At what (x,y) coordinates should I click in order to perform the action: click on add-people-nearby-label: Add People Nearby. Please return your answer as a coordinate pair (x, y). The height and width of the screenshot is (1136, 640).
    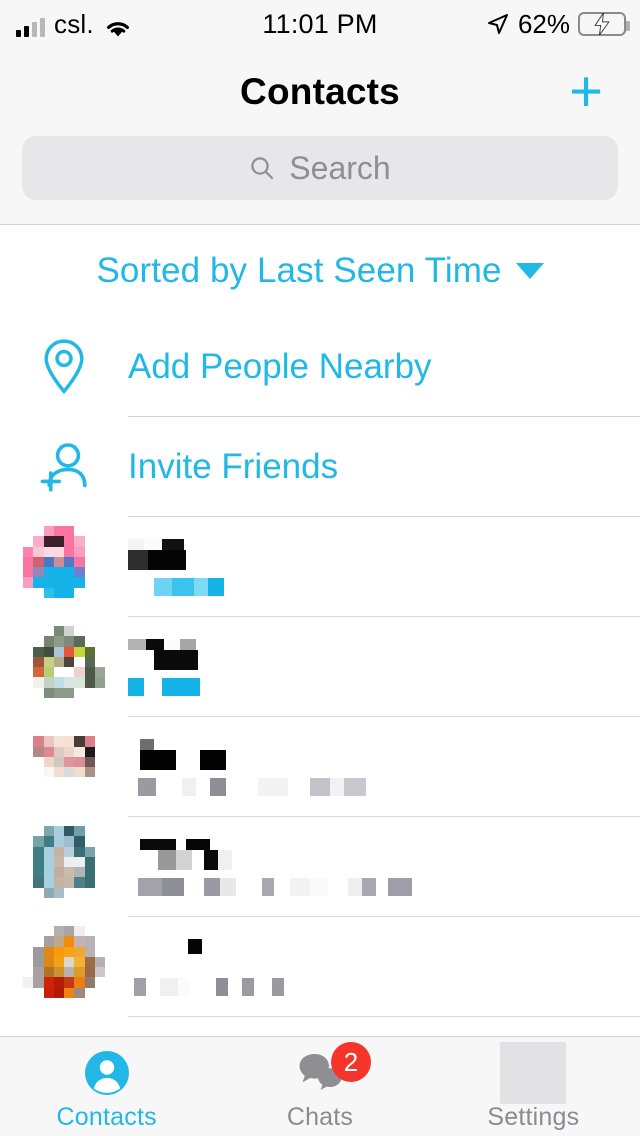
    Looking at the image, I should click on (280, 366).